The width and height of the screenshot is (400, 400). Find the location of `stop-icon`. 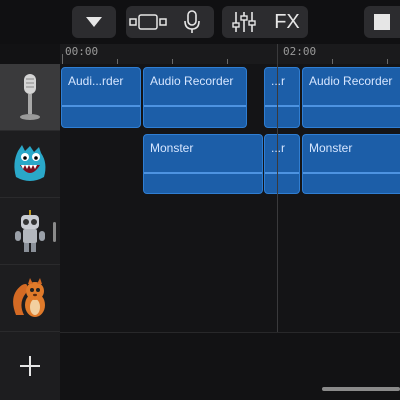

stop-icon is located at coordinates (382, 22).